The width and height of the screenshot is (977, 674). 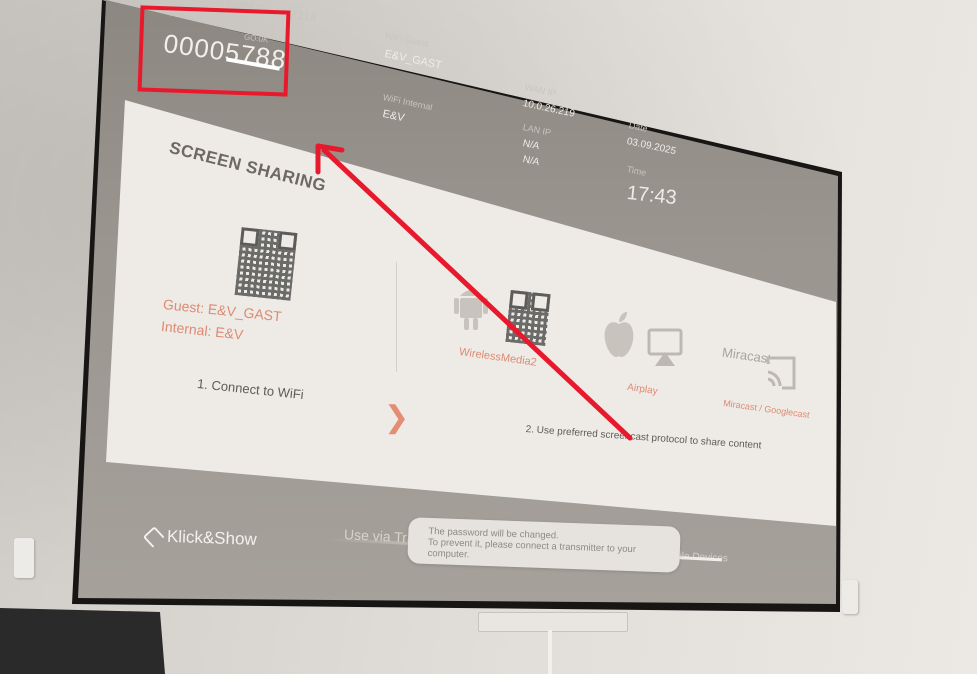 I want to click on red-annotation-arrow, so click(x=474, y=292).